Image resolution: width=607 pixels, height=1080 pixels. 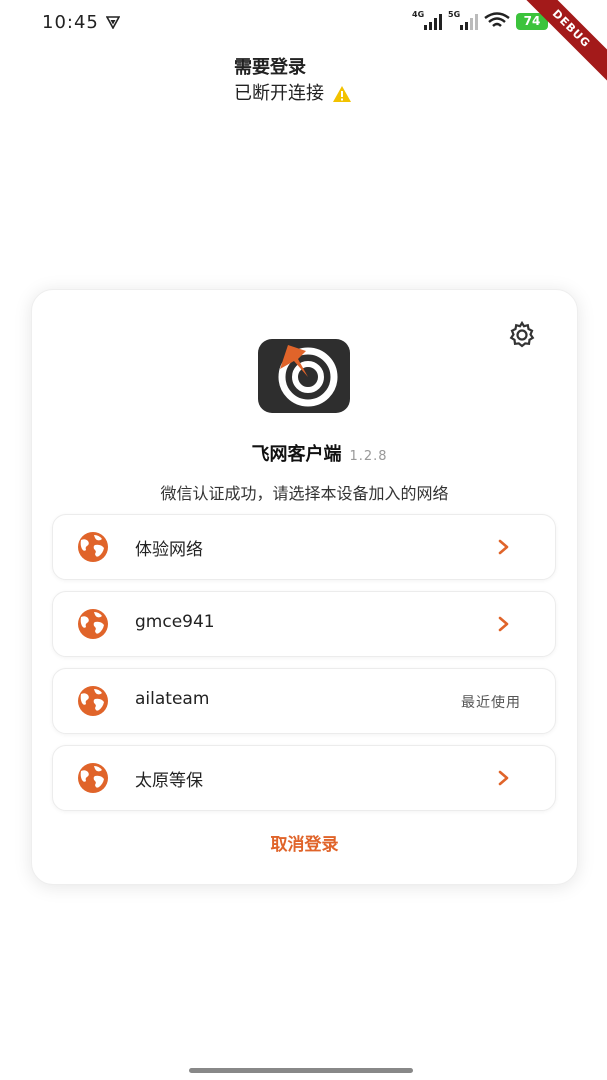 What do you see at coordinates (279, 93) in the screenshot?
I see `connection-status-text: 已断开连接` at bounding box center [279, 93].